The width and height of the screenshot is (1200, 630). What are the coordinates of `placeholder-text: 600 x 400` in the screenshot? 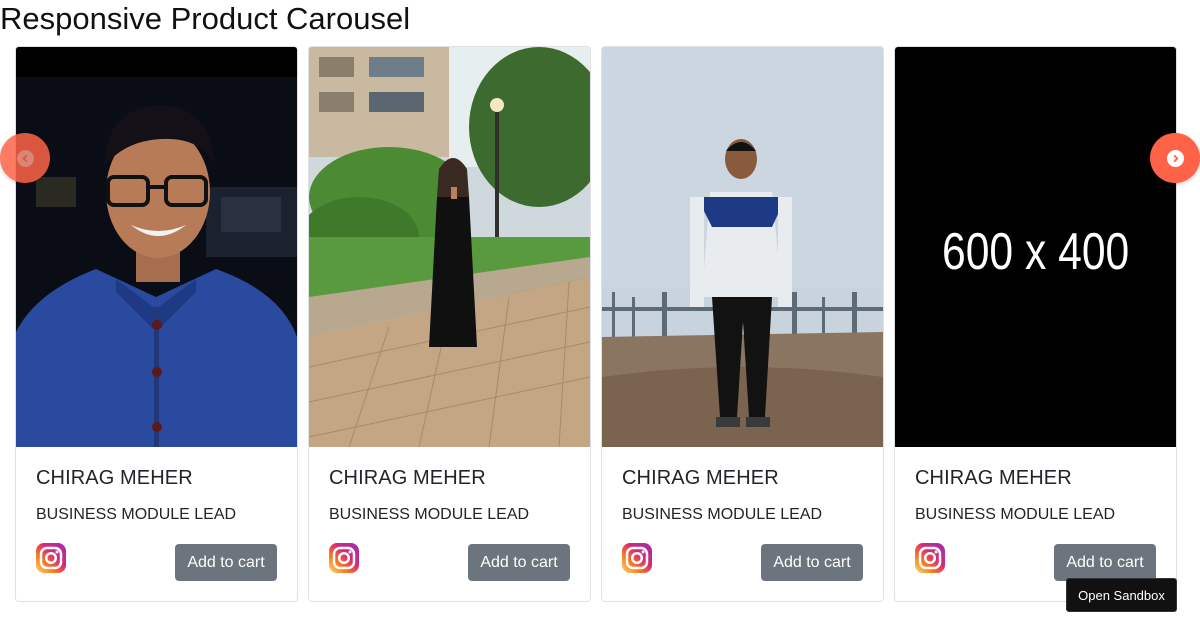 It's located at (1035, 252).